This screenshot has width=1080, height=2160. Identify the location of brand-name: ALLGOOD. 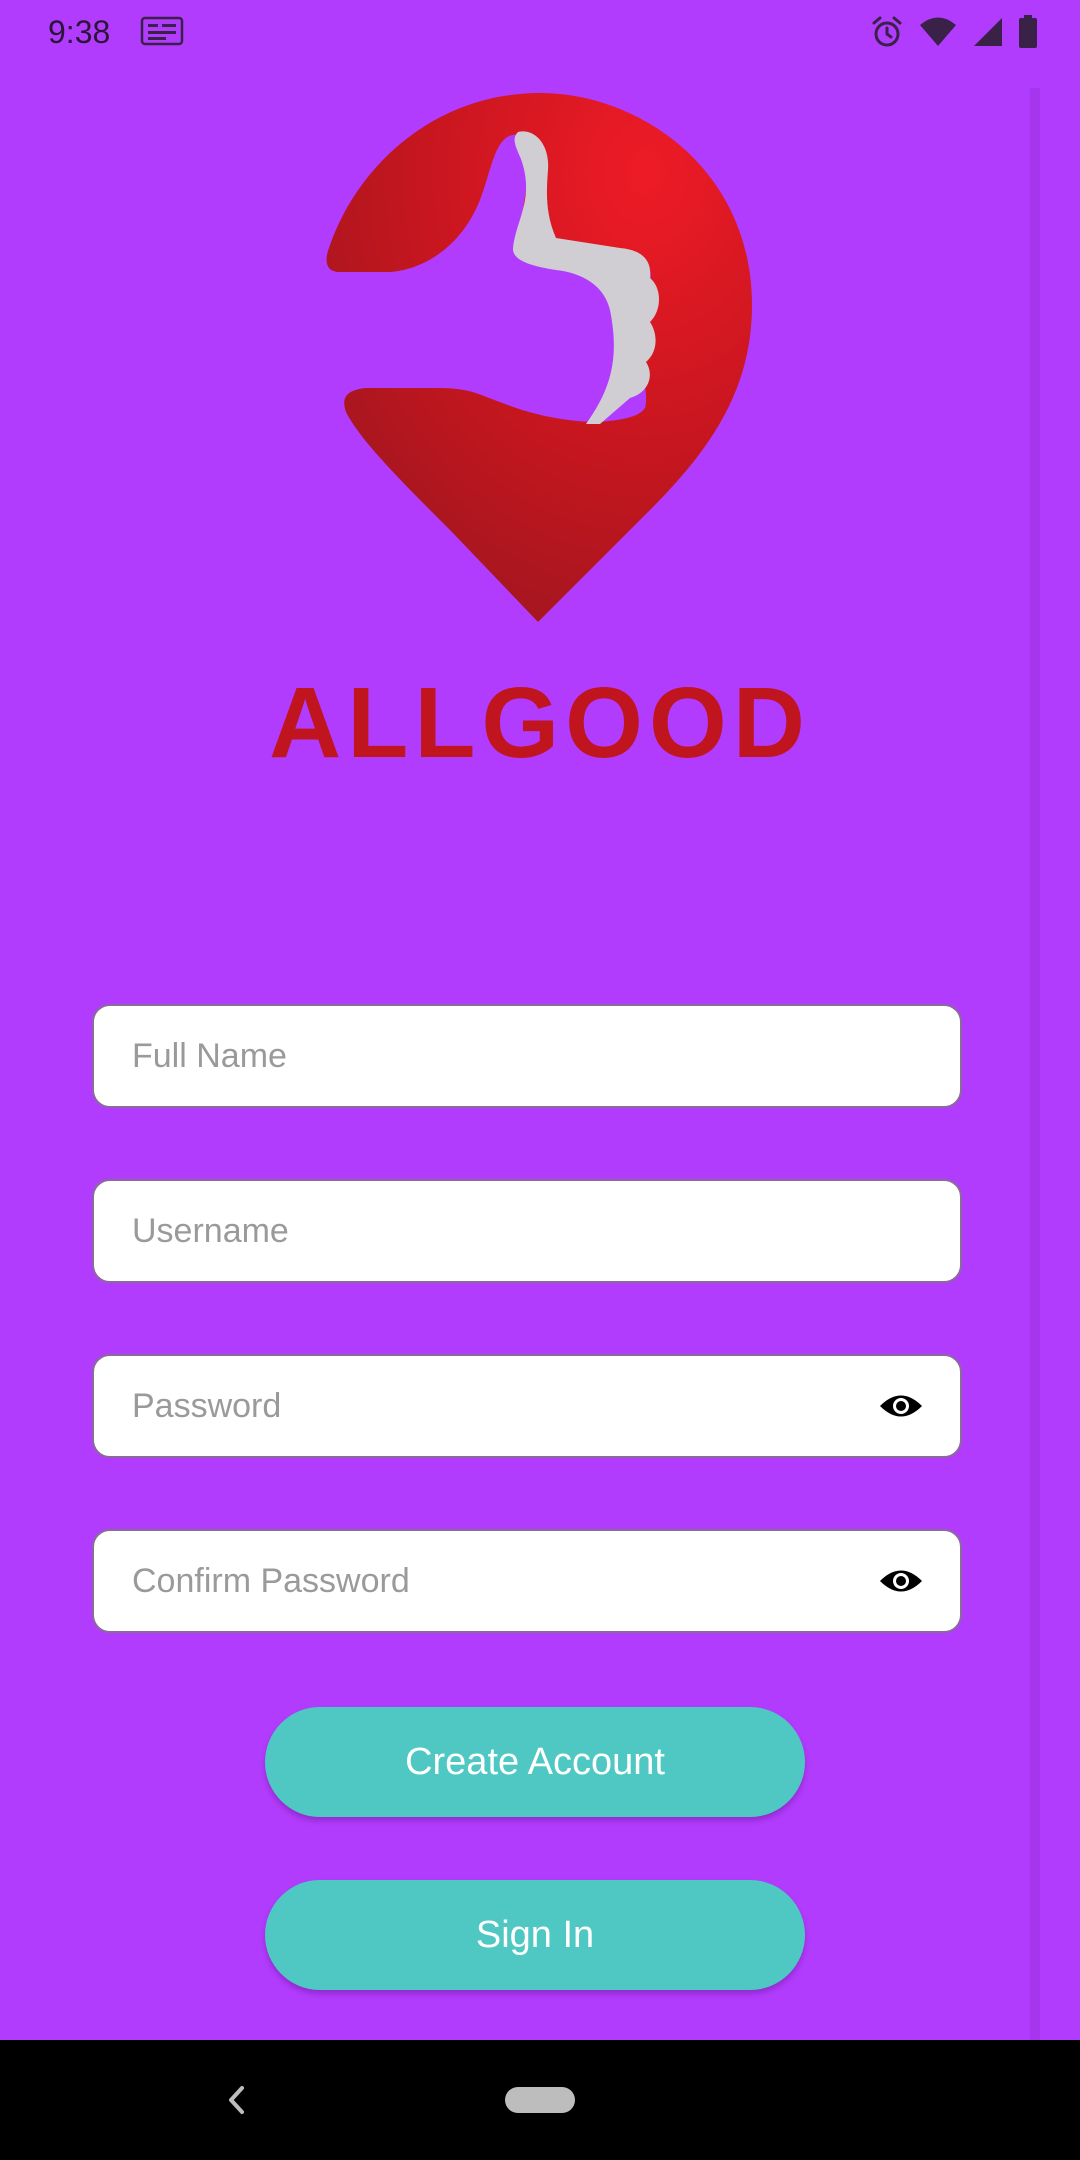
(540, 723).